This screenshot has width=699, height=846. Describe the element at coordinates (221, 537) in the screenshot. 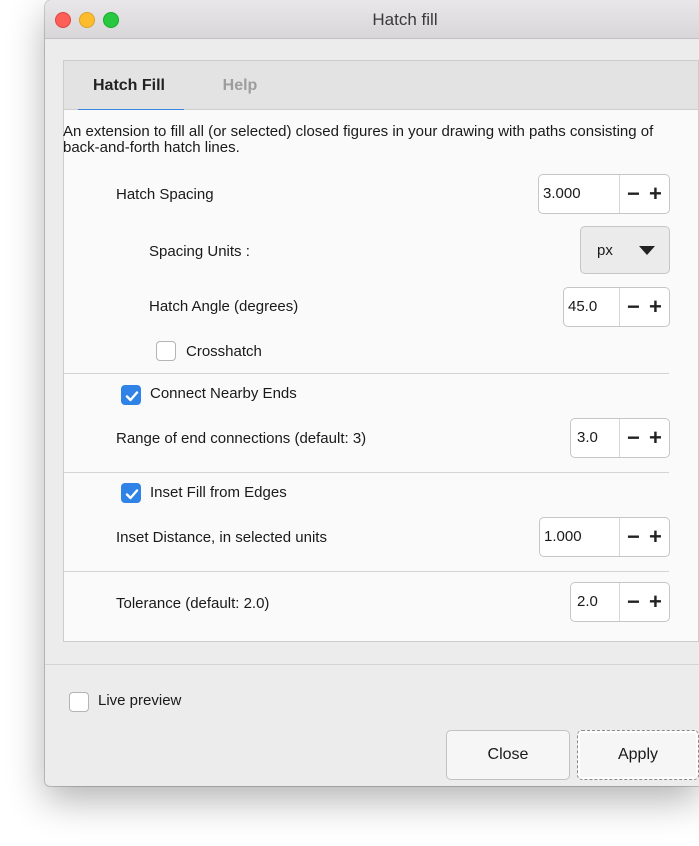

I see `inset-distance-label: Inset Distance, in selected units` at that location.